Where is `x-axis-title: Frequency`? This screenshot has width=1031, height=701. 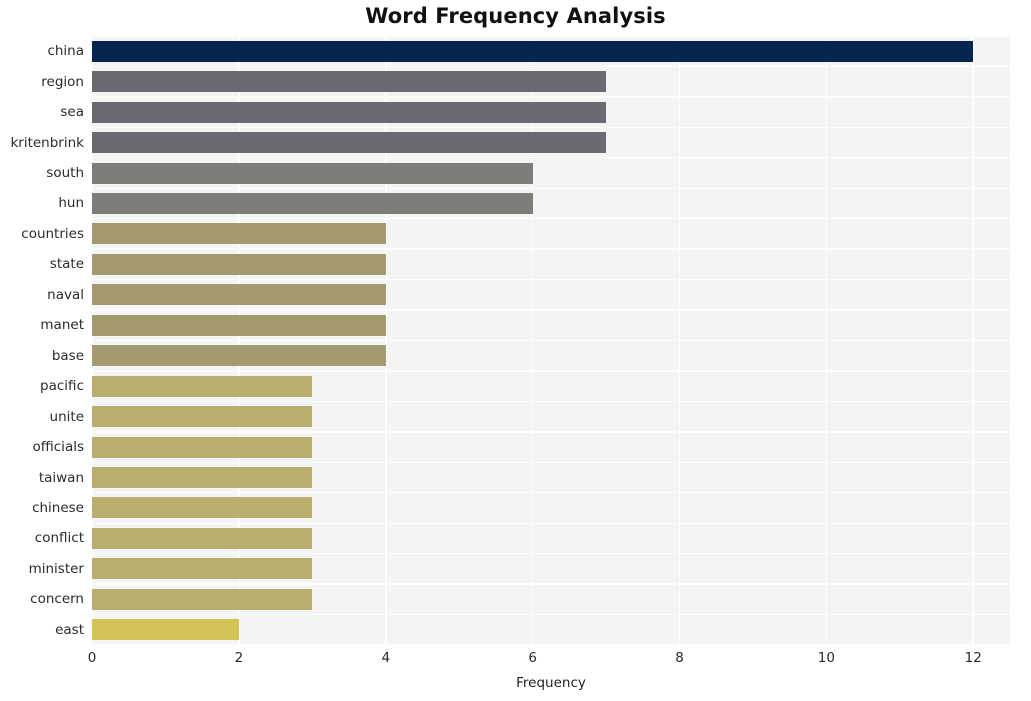 x-axis-title: Frequency is located at coordinates (551, 683).